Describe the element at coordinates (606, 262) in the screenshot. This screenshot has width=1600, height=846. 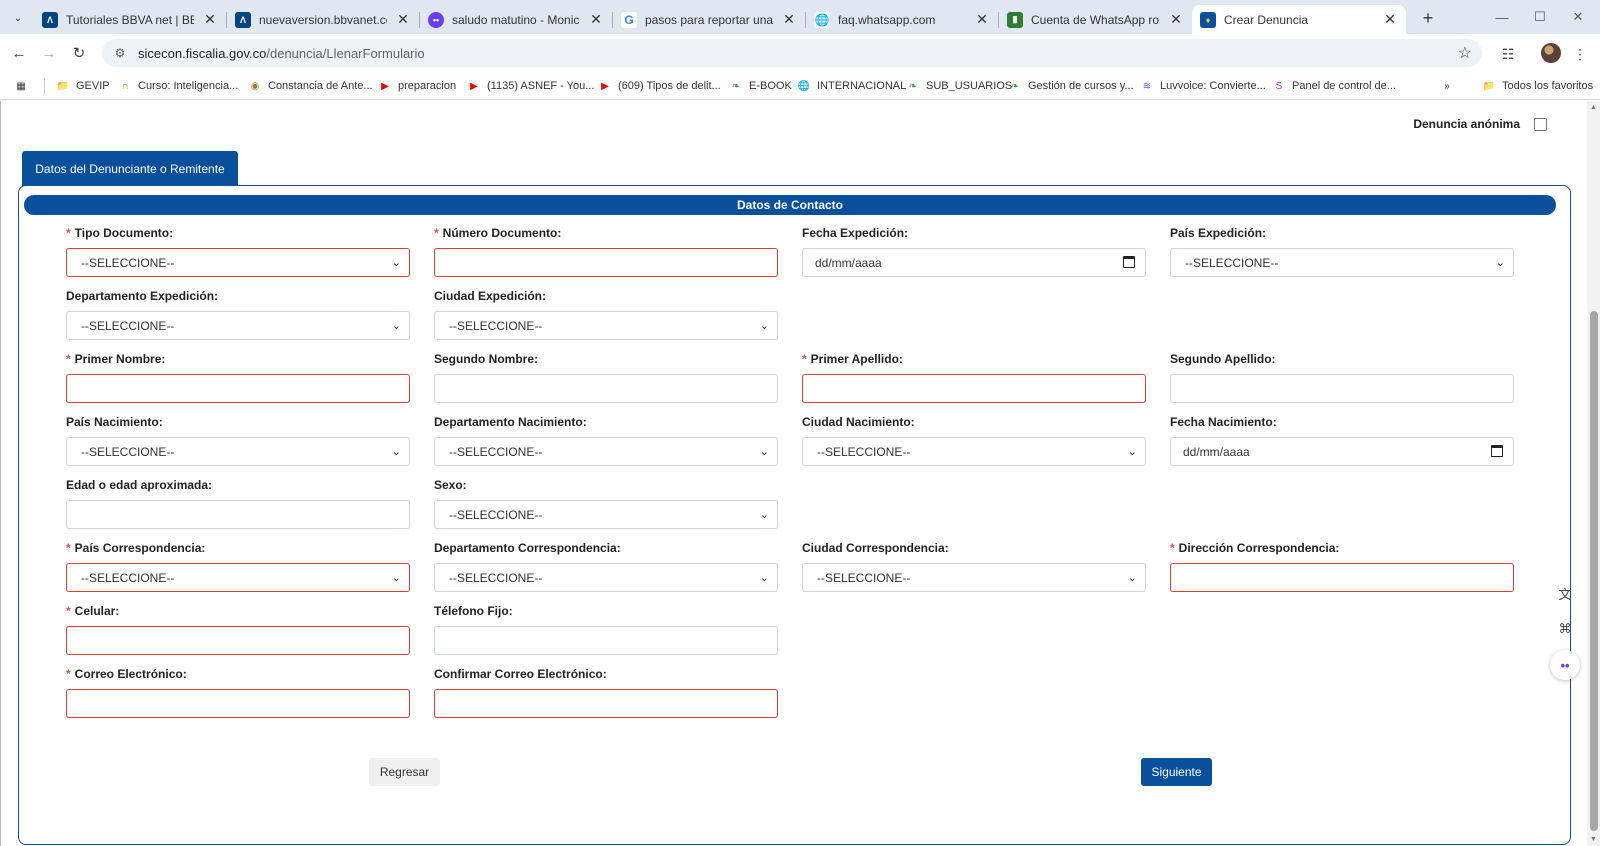
I see `numero-documento-input` at that location.